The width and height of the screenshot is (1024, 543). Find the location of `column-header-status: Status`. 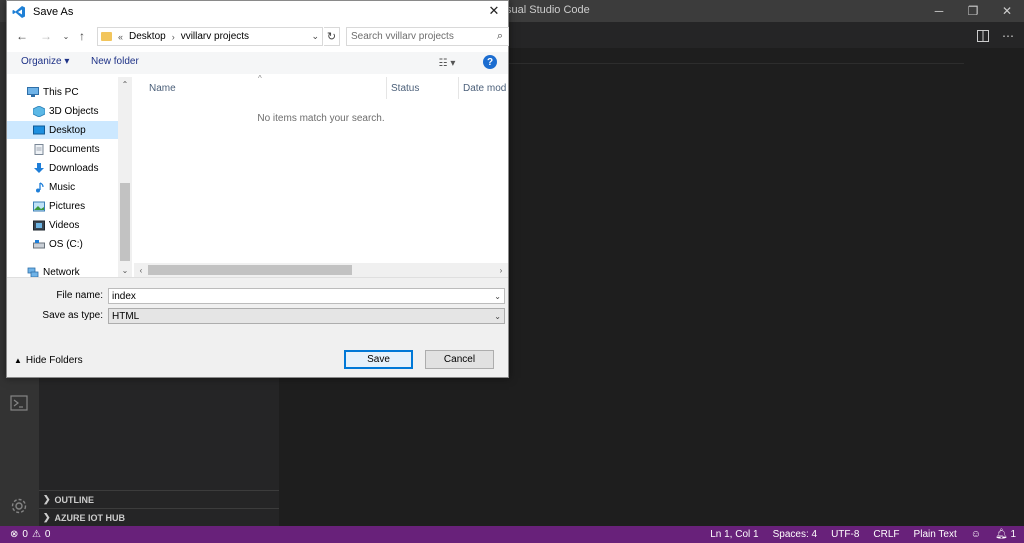

column-header-status: Status is located at coordinates (405, 88).